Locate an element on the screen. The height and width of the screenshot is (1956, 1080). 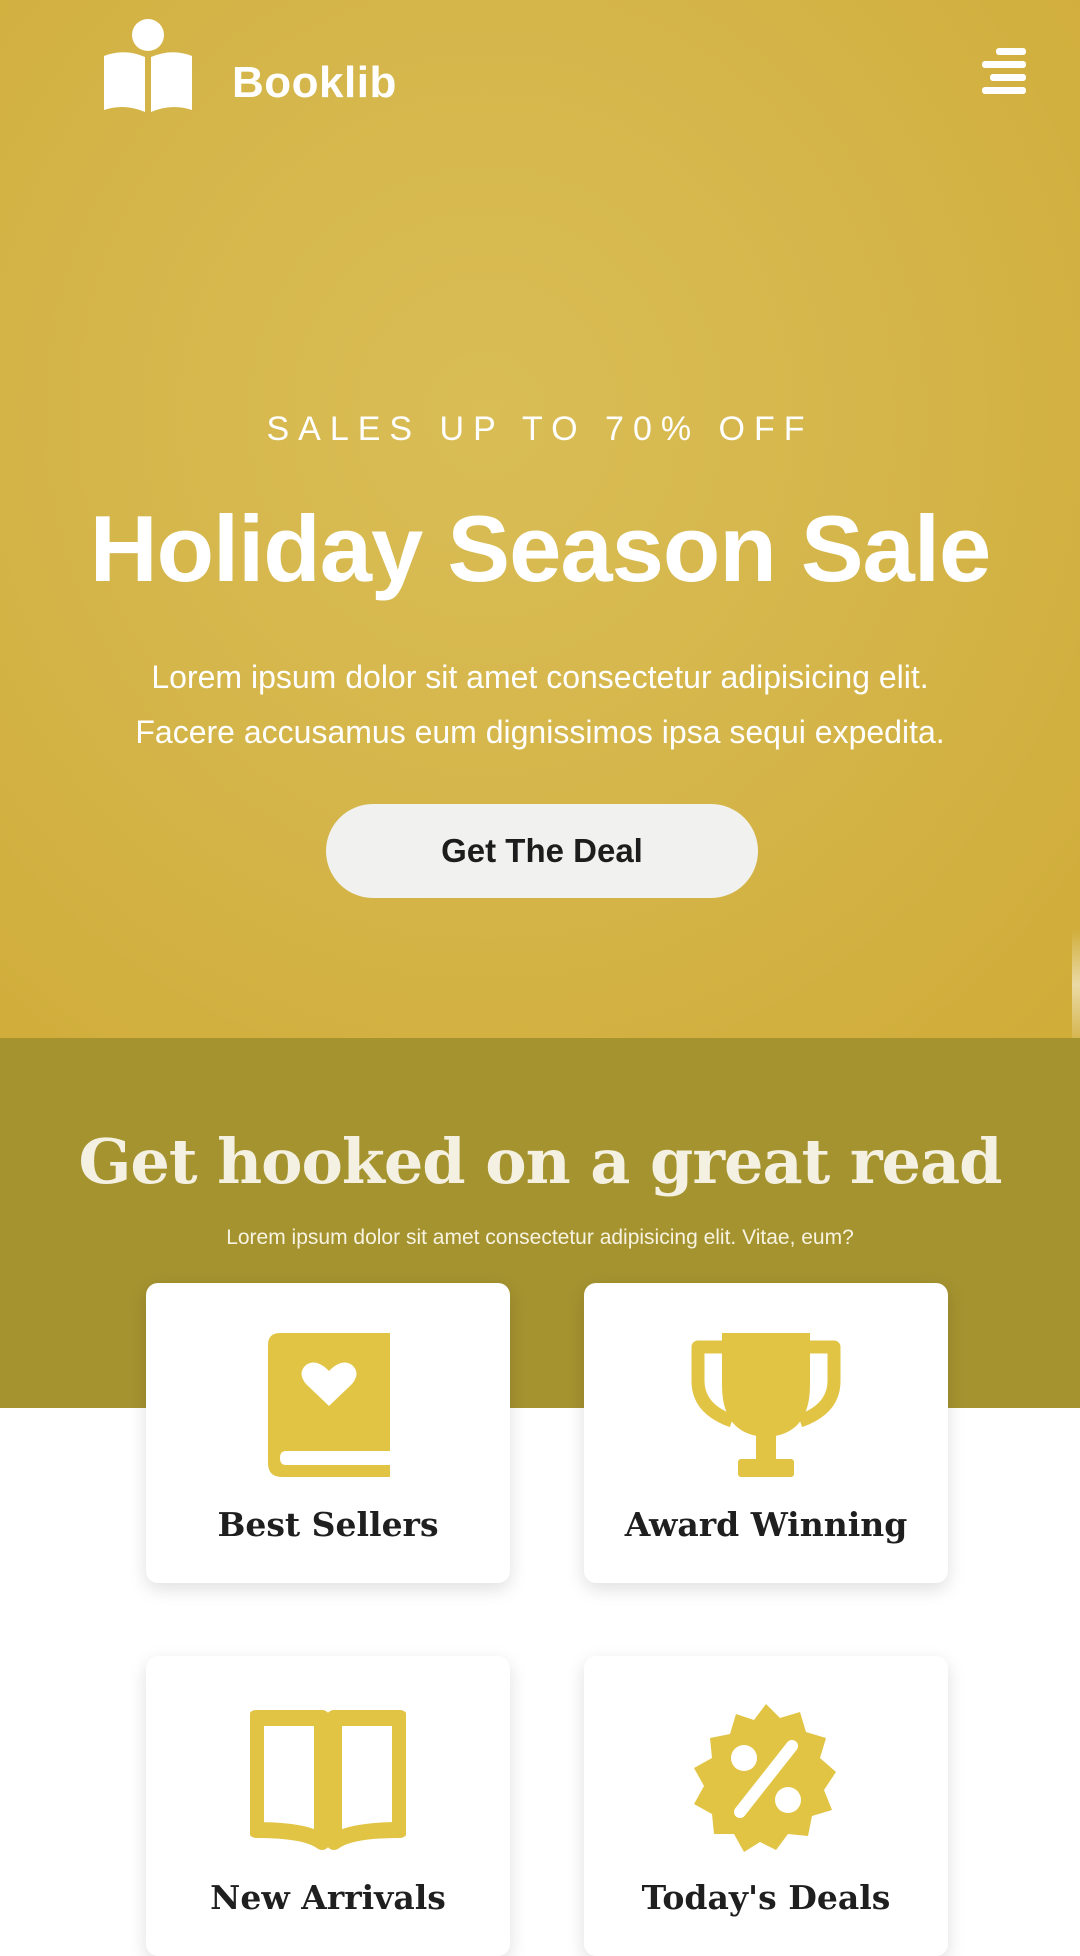
trophy-icon is located at coordinates (766, 1405).